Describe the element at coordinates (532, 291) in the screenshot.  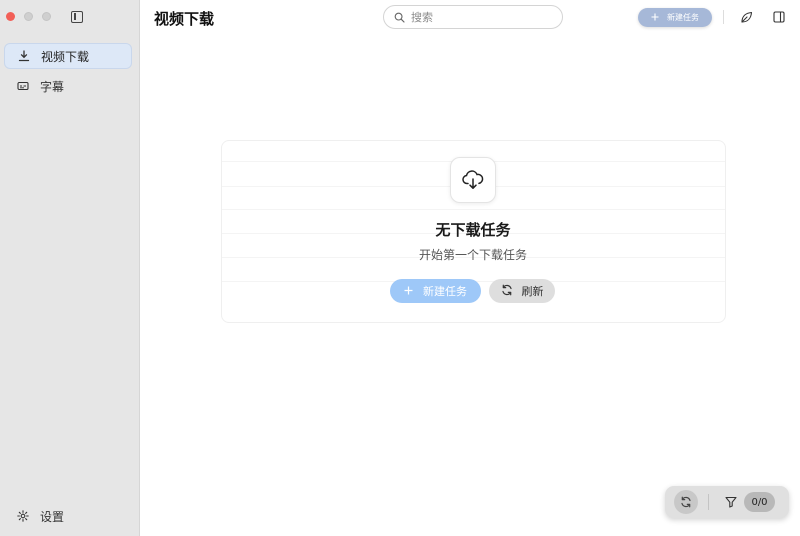
I see `refresh-label: 刷新` at that location.